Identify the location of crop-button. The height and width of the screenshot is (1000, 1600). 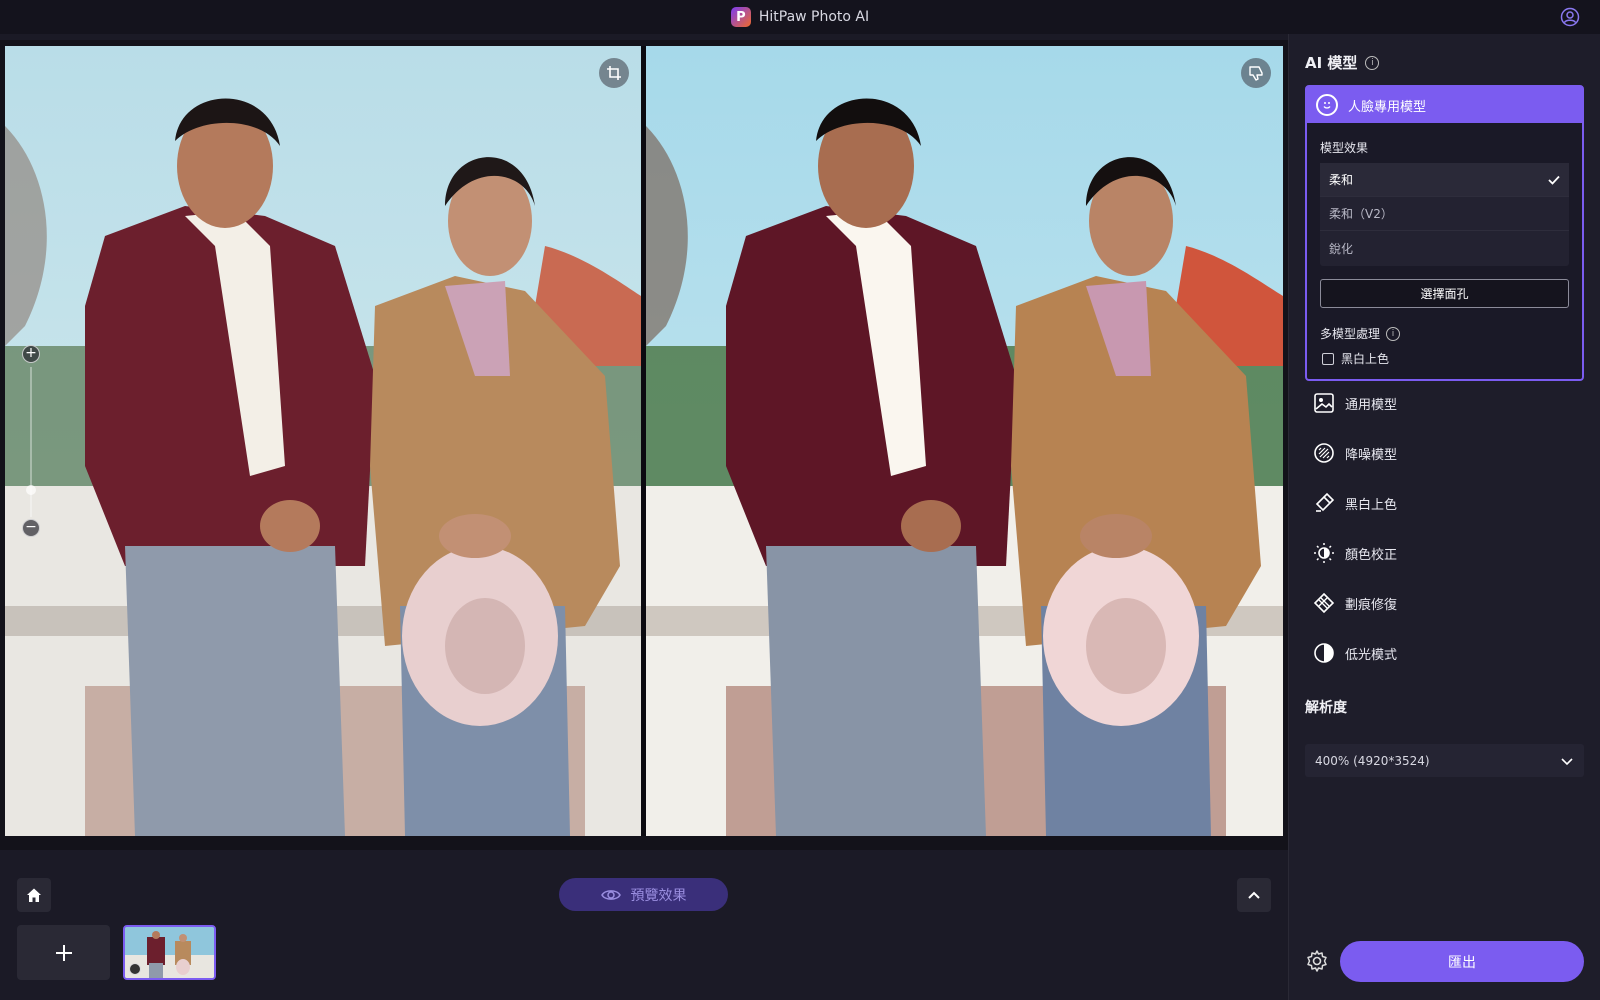
(614, 73).